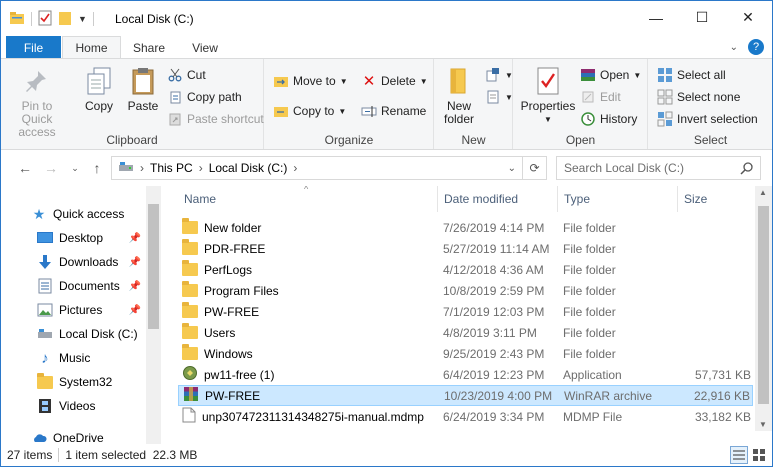 This screenshot has width=773, height=467. I want to click on new-folder-qat-icon, so click(65, 19).